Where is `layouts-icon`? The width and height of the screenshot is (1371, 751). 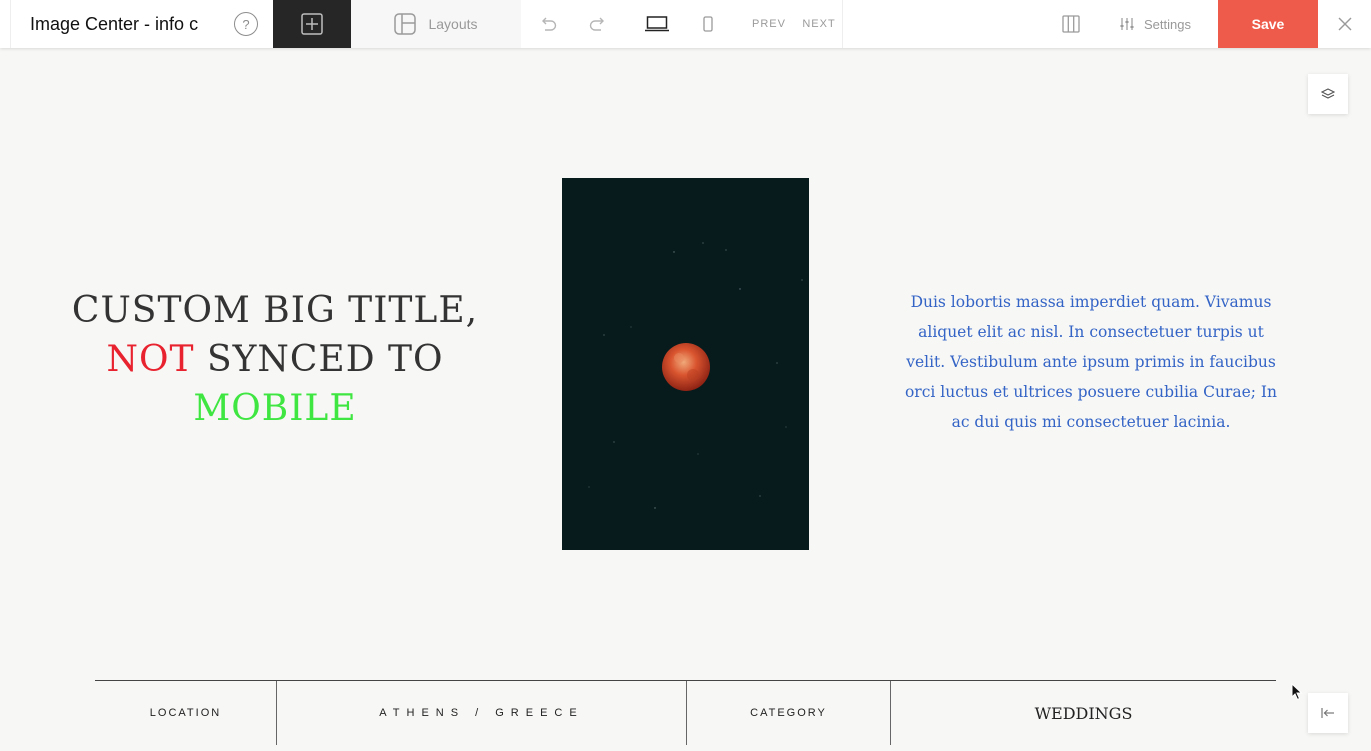 layouts-icon is located at coordinates (405, 24).